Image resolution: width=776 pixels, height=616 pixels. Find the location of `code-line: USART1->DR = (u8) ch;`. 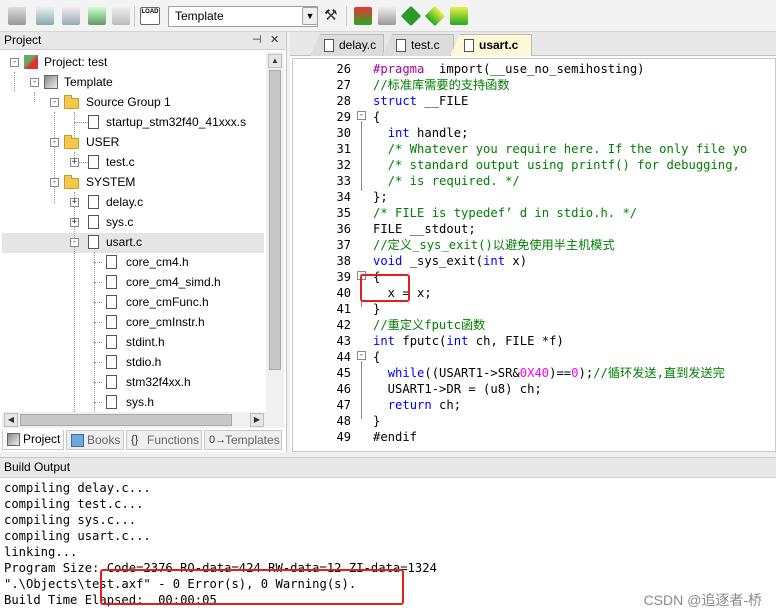

code-line: USART1->DR = (u8) ch; is located at coordinates (457, 389).